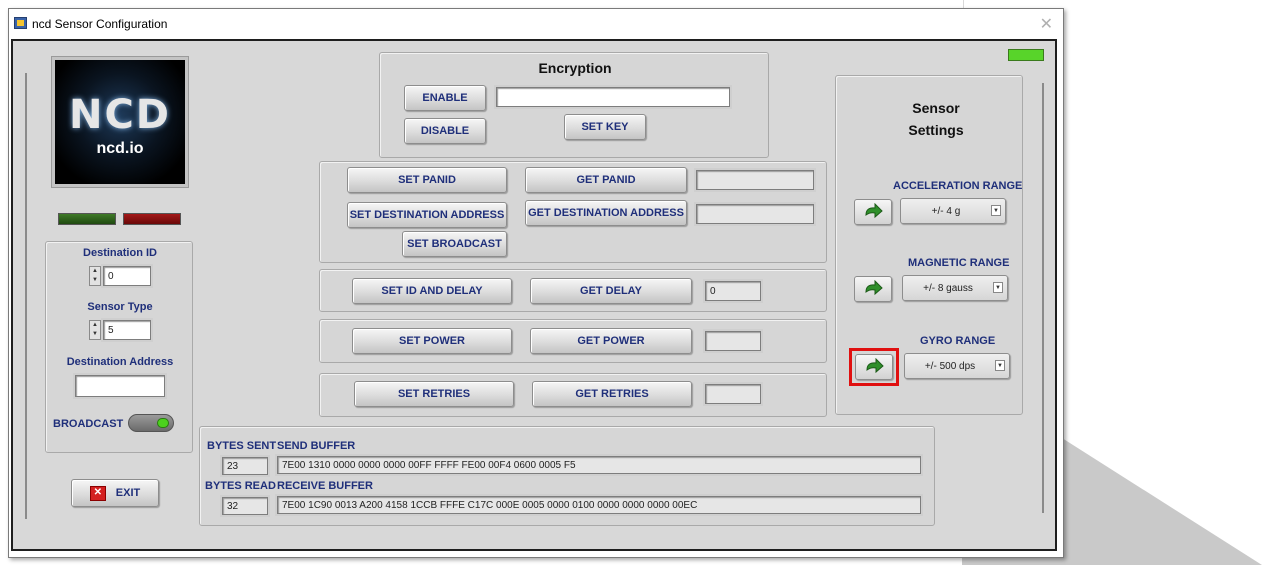 Image resolution: width=1265 pixels, height=565 pixels. I want to click on exit-button: ✕ EXIT, so click(115, 493).